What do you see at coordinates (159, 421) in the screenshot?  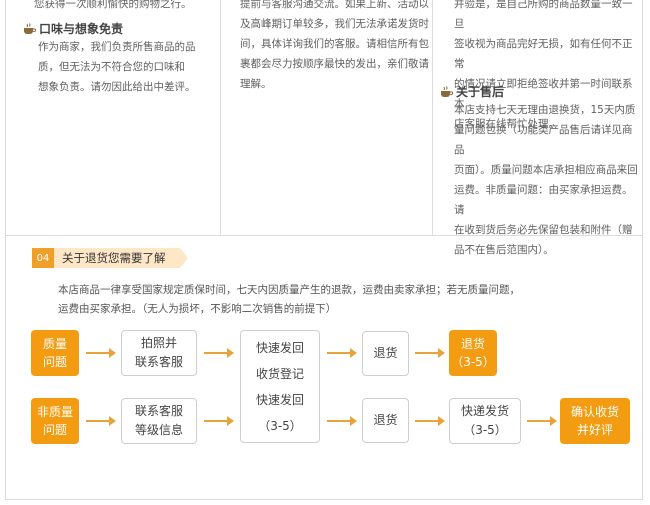 I see `contact-register-box: 联系客服 等级信息` at bounding box center [159, 421].